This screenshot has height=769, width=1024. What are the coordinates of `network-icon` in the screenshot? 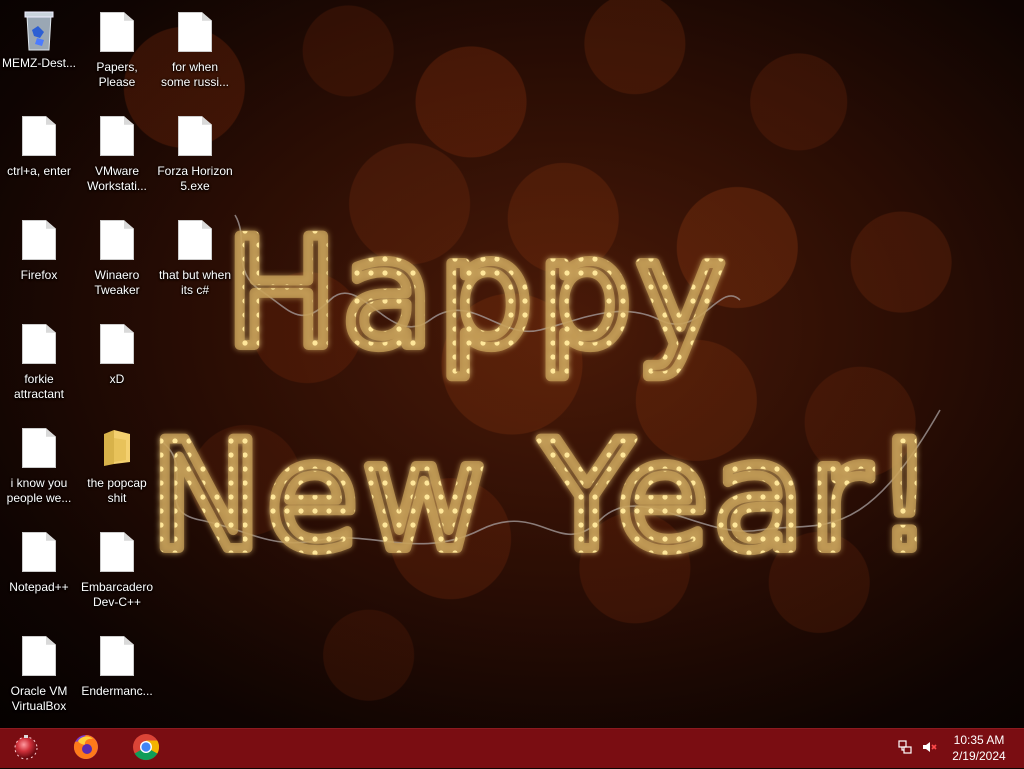 It's located at (905, 749).